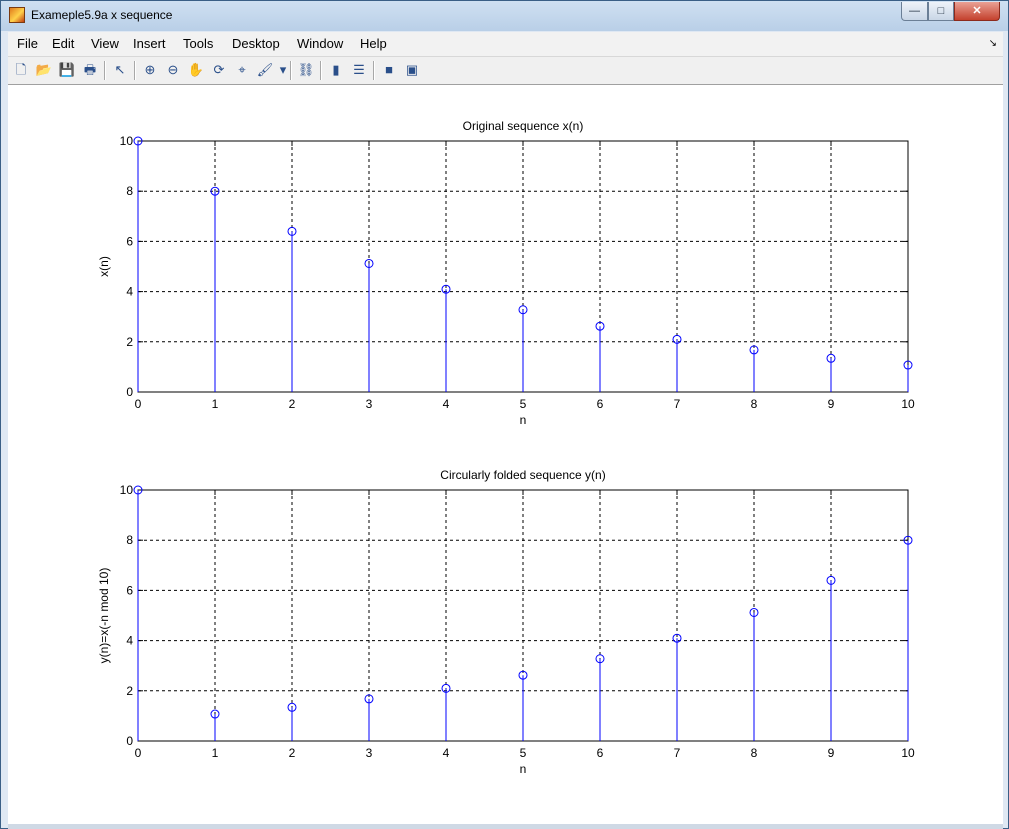 Image resolution: width=1009 pixels, height=829 pixels. Describe the element at coordinates (412, 70) in the screenshot. I see `show-plot-tools-icon: ▣` at that location.